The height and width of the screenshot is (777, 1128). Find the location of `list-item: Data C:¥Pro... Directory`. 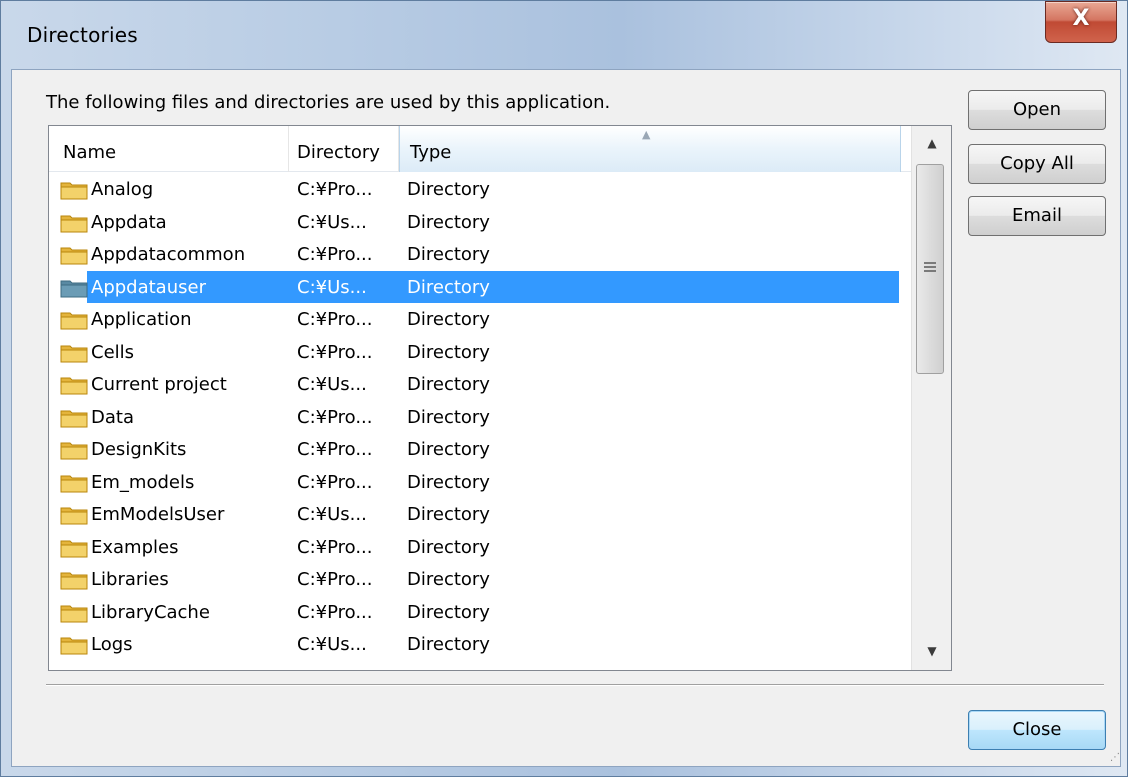

list-item: Data C:¥Pro... Directory is located at coordinates (480, 417).